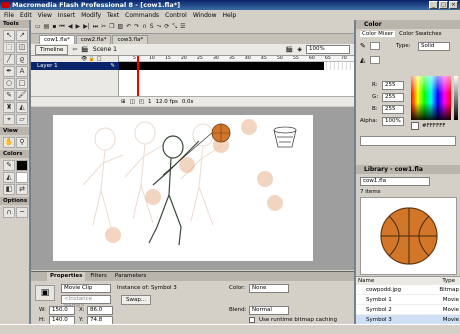 Image resolution: width=460 pixels, height=334 pixels. I want to click on menu-view: View, so click(45, 15).